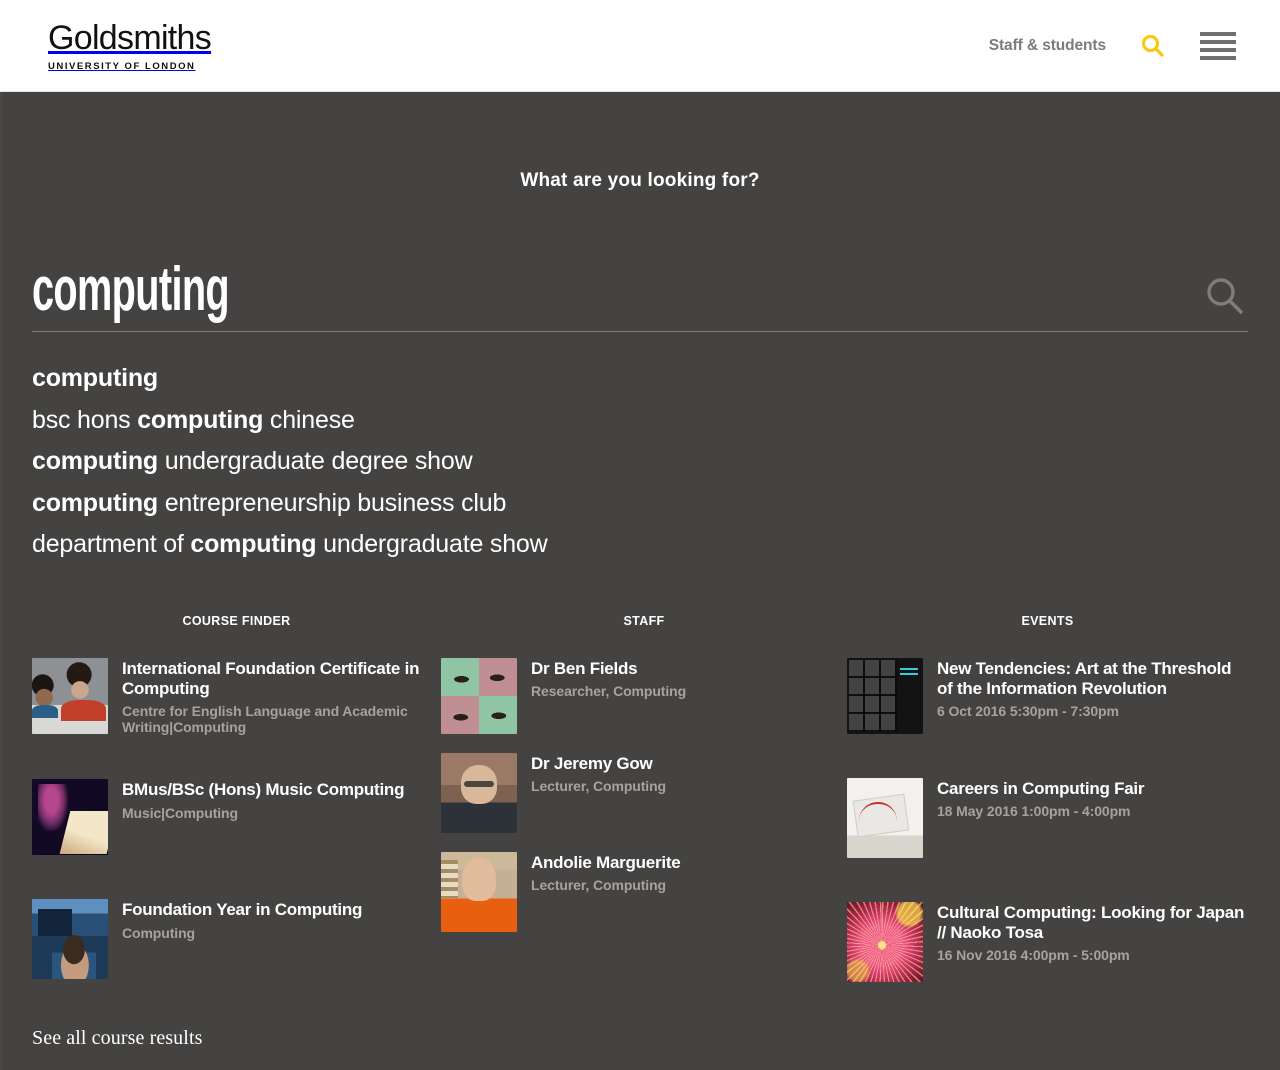 This screenshot has height=1070, width=1280. I want to click on staff-result-item: Andolie Marguerite Lecturer, Computing, so click(644, 891).